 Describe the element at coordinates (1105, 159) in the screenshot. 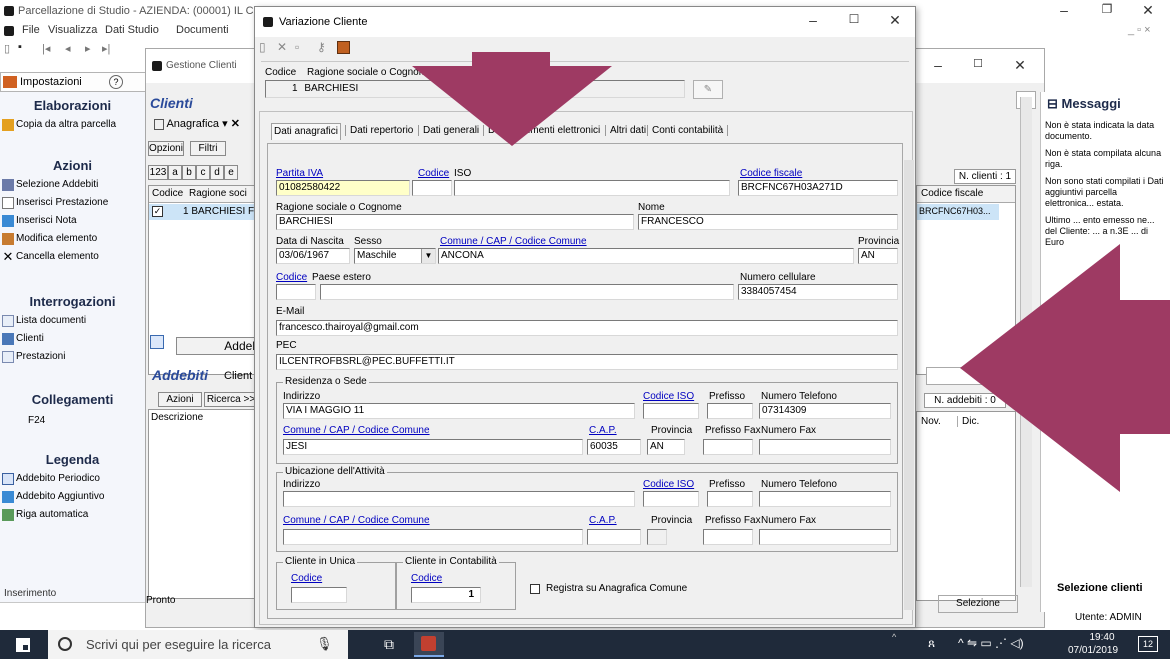

I see `message-item: Non è stata compilata alcuna riga.` at that location.